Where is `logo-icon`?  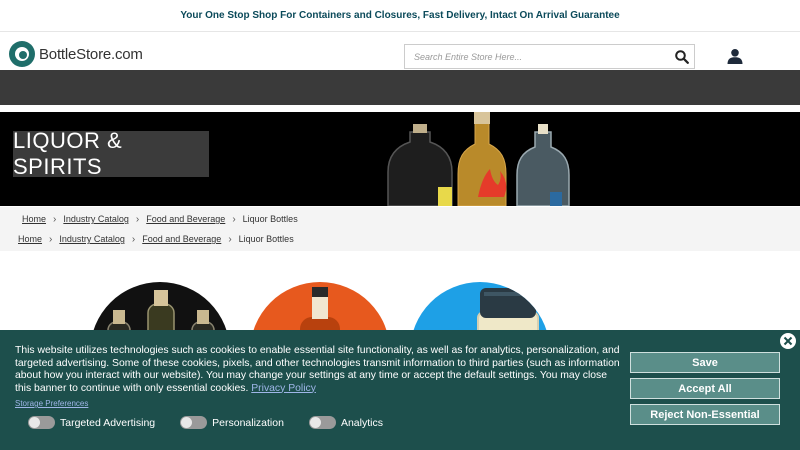
logo-icon is located at coordinates (22, 54).